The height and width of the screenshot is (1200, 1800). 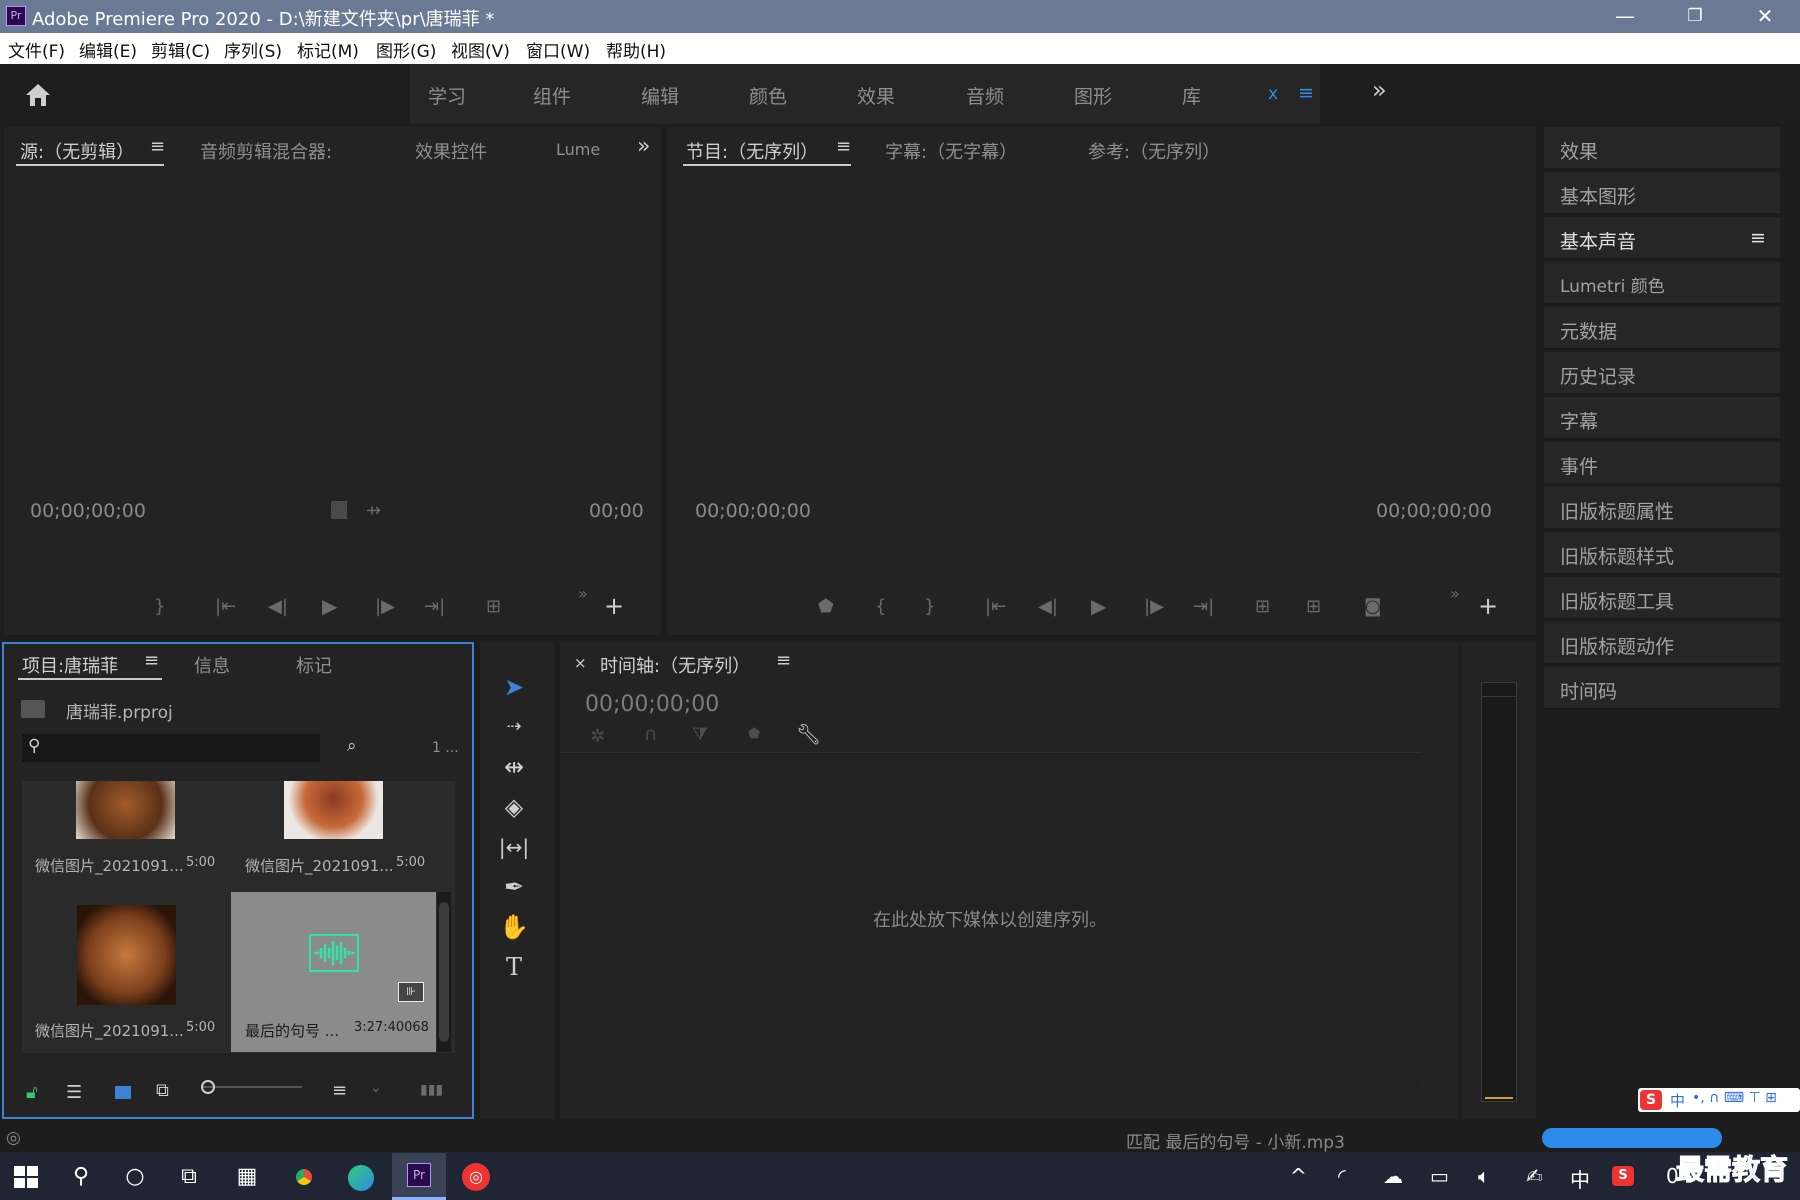 I want to click on workspace-menu-icon: ≡, so click(x=1306, y=93).